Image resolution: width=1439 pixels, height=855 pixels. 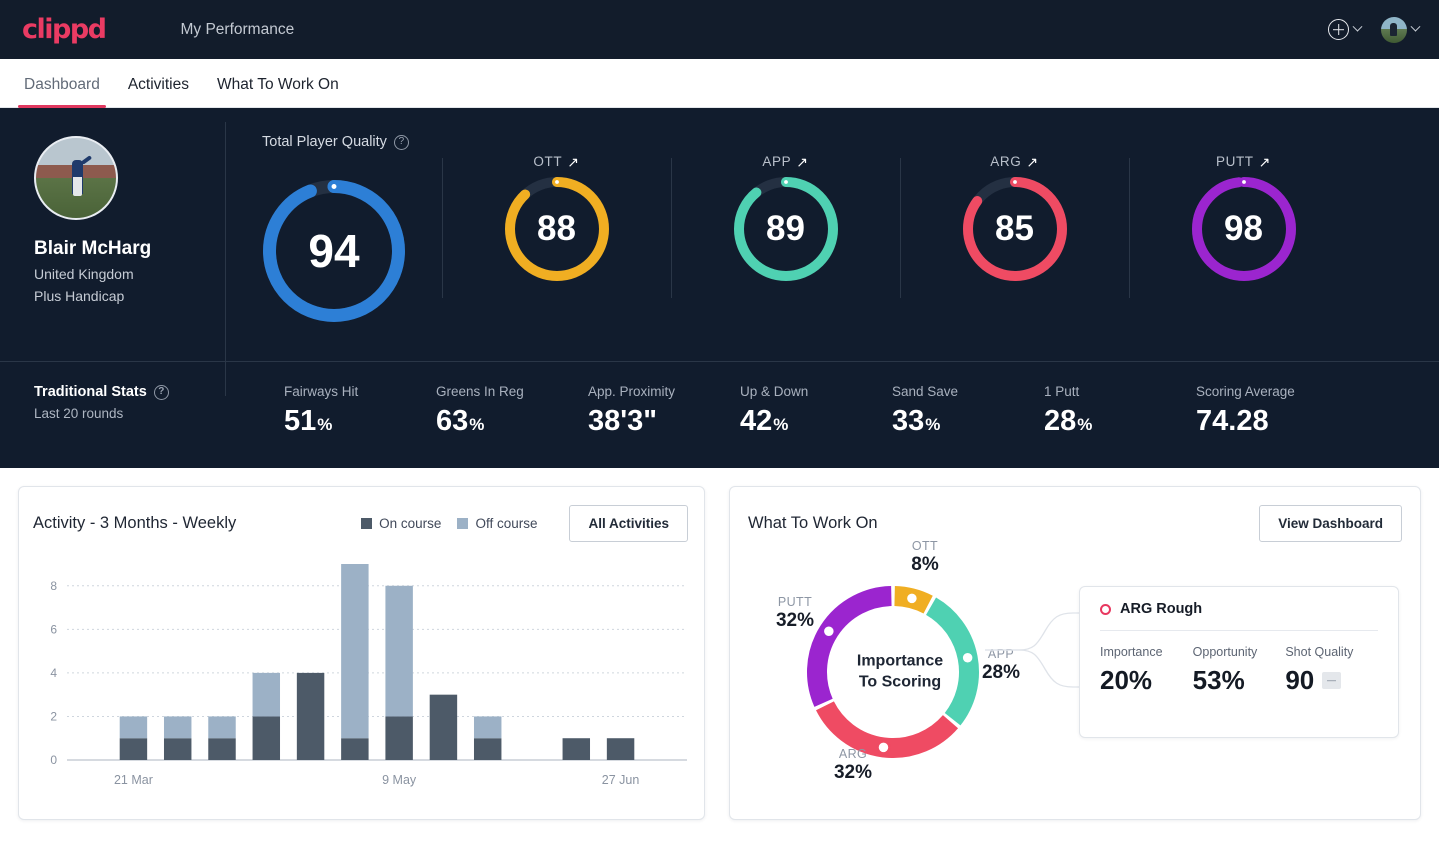 I want to click on wtwo-card-header: What To Work On View Dashboard, so click(x=1075, y=523).